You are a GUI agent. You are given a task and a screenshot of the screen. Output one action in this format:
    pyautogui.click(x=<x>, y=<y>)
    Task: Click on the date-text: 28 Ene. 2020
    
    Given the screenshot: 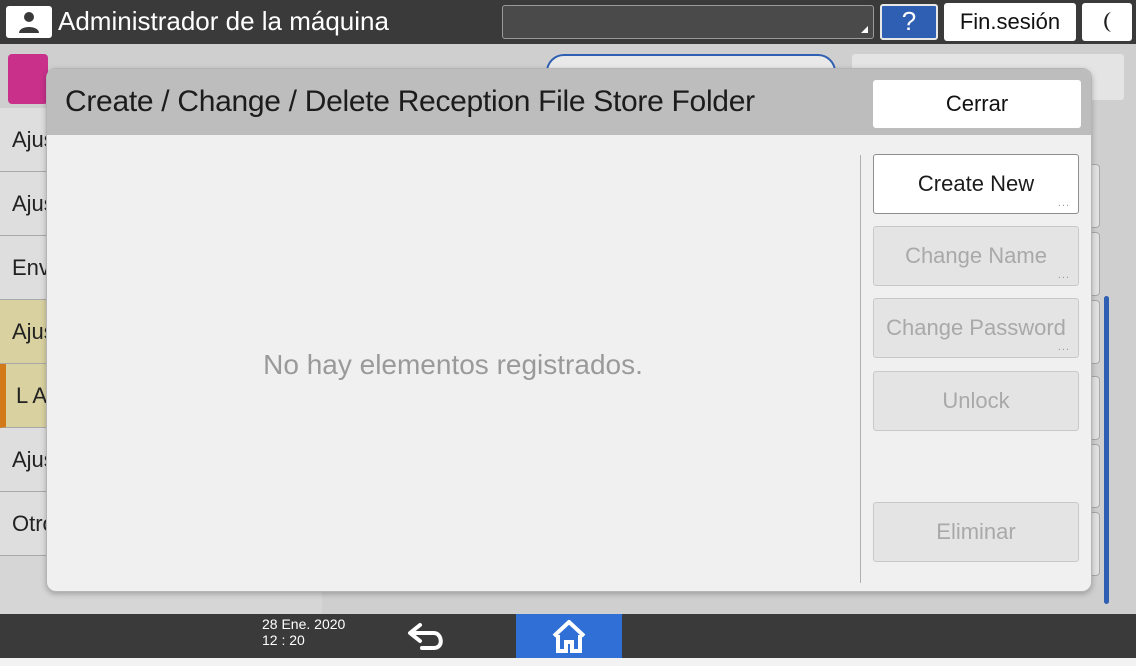 What is the action you would take?
    pyautogui.click(x=304, y=624)
    